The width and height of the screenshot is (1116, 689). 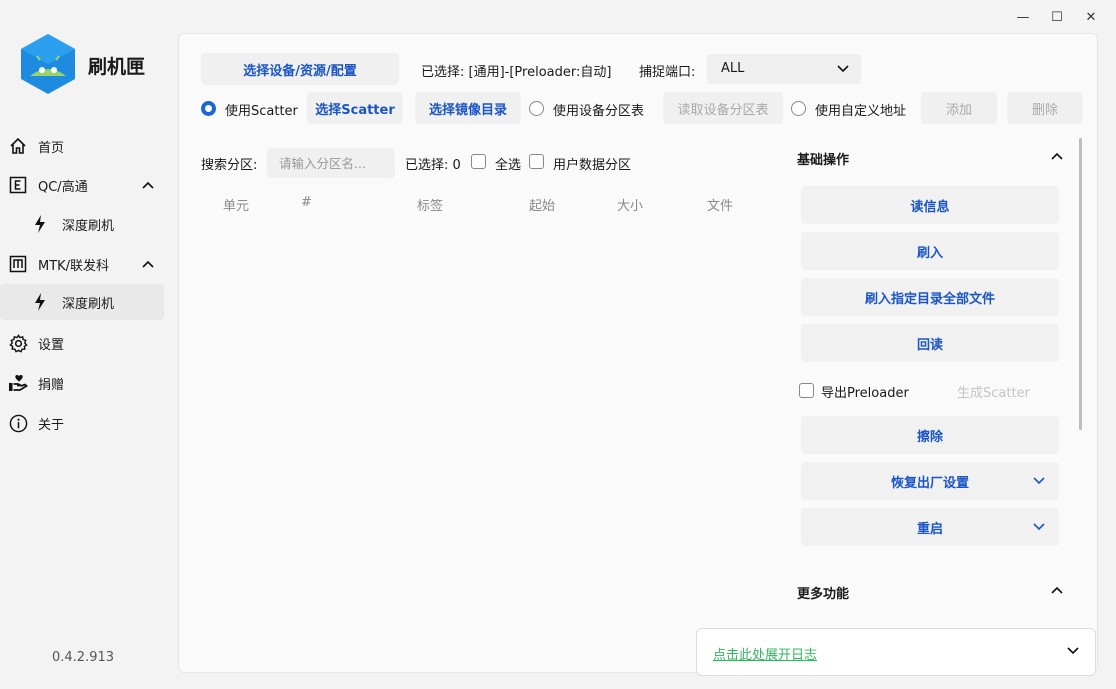 What do you see at coordinates (18, 264) in the screenshot?
I see `letter-m-icon` at bounding box center [18, 264].